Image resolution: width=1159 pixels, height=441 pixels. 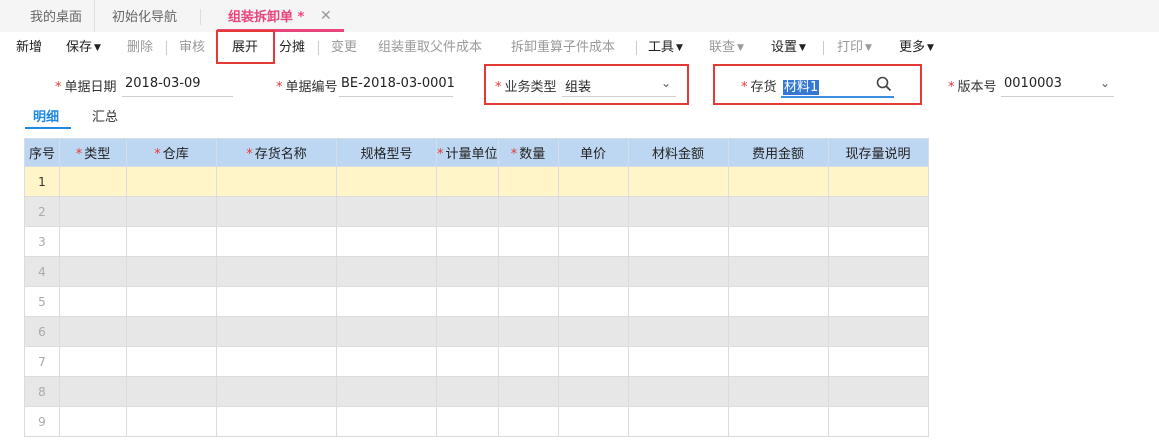 I want to click on save-button: 保存 ▼, so click(x=83, y=47).